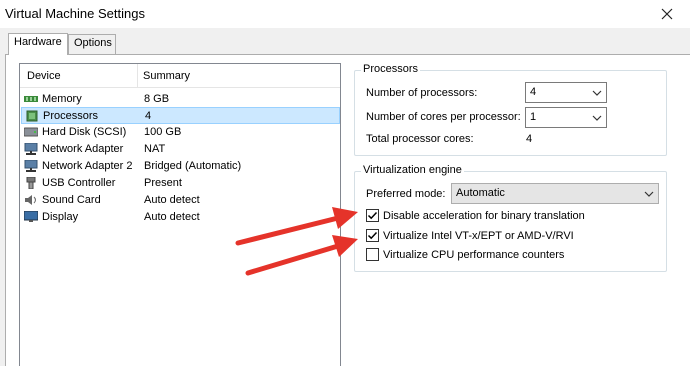 The image size is (690, 366). I want to click on tab-options-label: Options, so click(93, 43).